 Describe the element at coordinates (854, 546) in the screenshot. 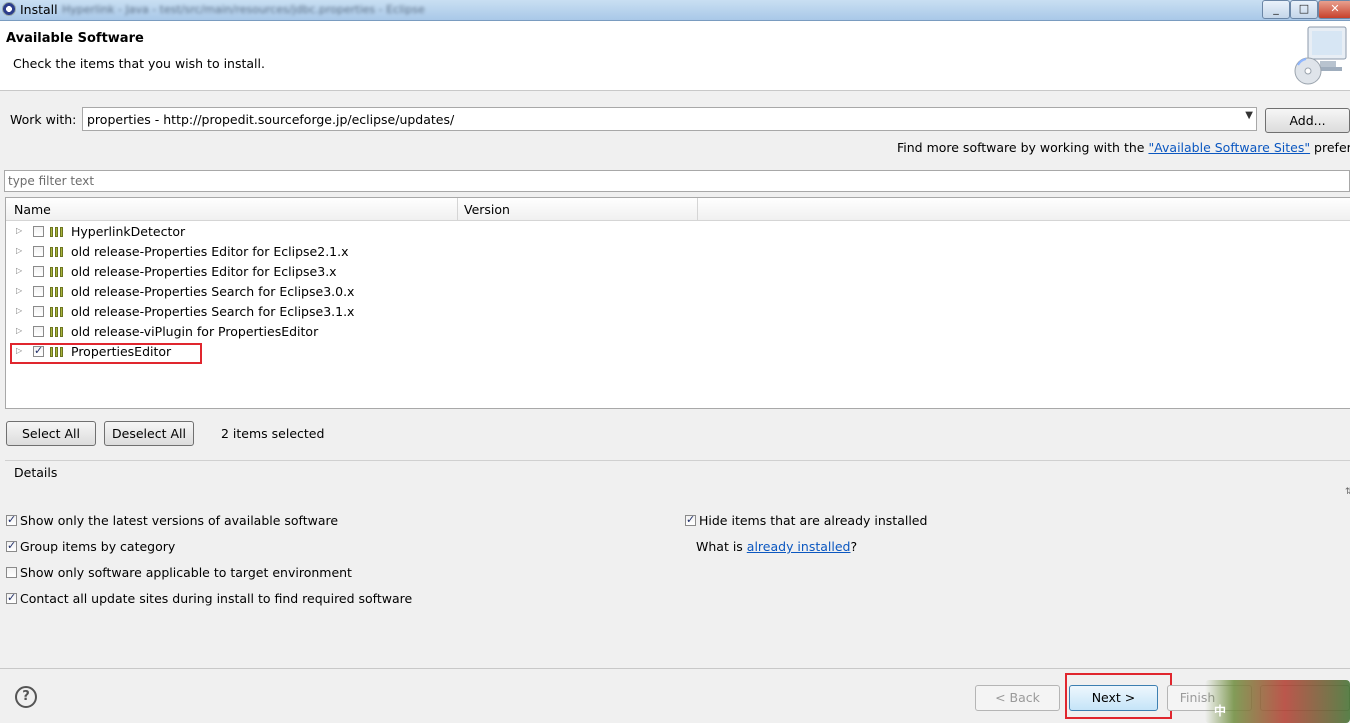

I see `what-is-suffix: ?` at that location.